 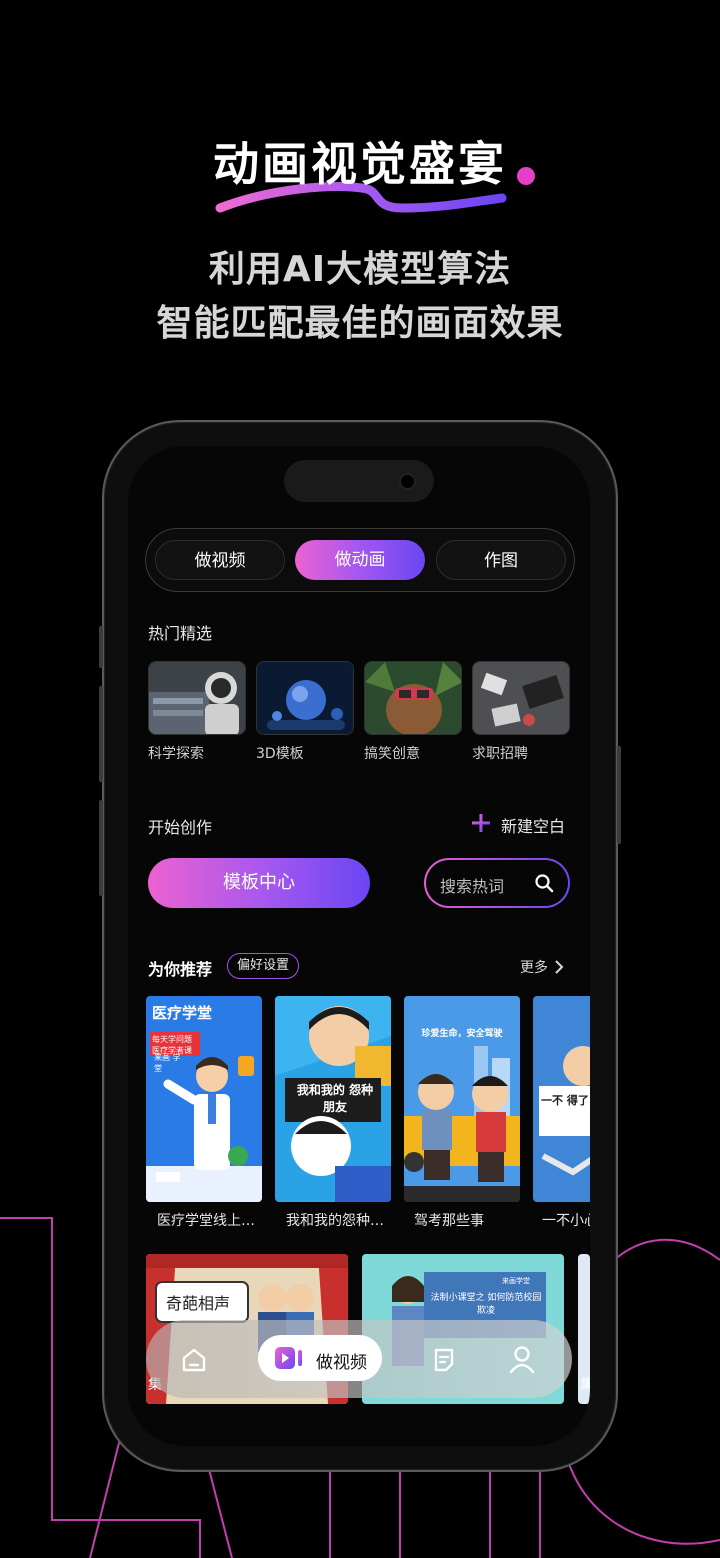 What do you see at coordinates (565, 1100) in the screenshot?
I see `accident-card-title: 一不 得了` at bounding box center [565, 1100].